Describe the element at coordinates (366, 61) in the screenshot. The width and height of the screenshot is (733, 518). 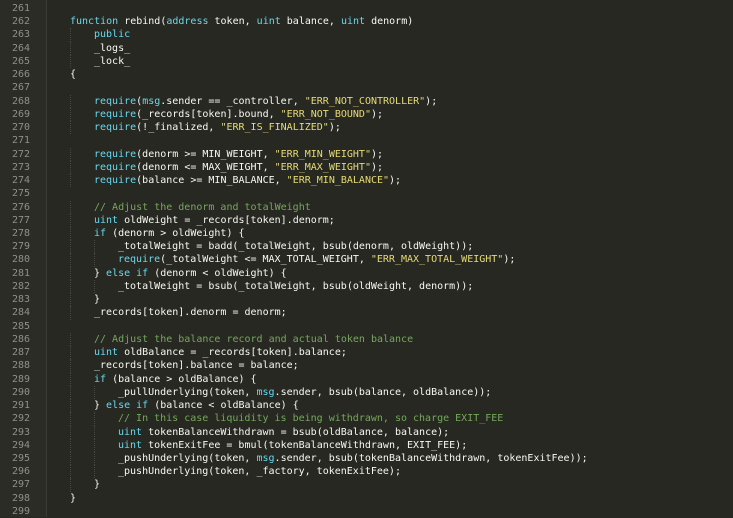
I see `code-line: 265 _lock_` at that location.